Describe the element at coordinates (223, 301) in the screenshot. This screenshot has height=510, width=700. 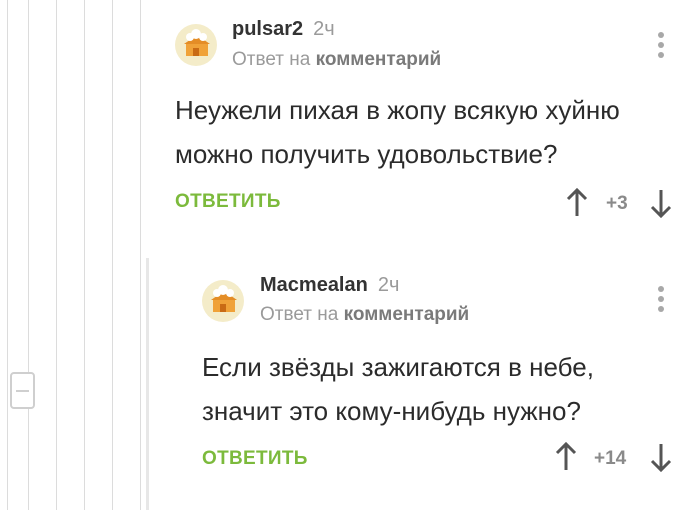
I see `avatar` at that location.